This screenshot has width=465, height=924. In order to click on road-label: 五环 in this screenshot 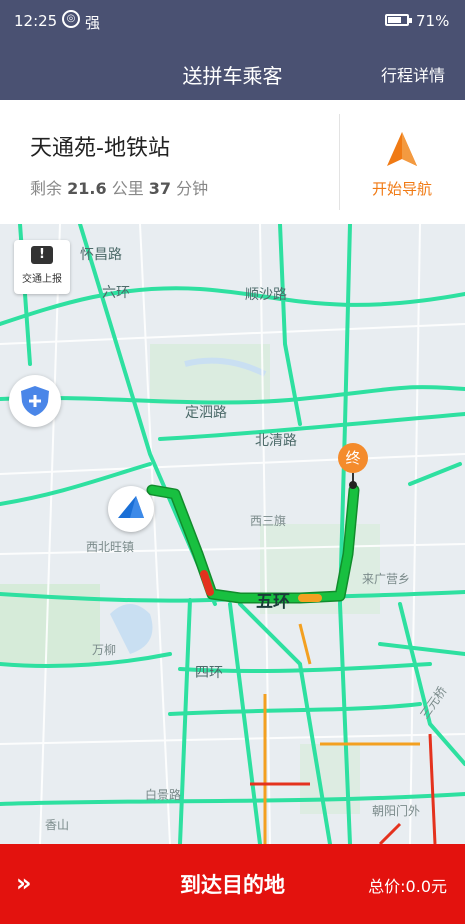, I will do `click(273, 602)`.